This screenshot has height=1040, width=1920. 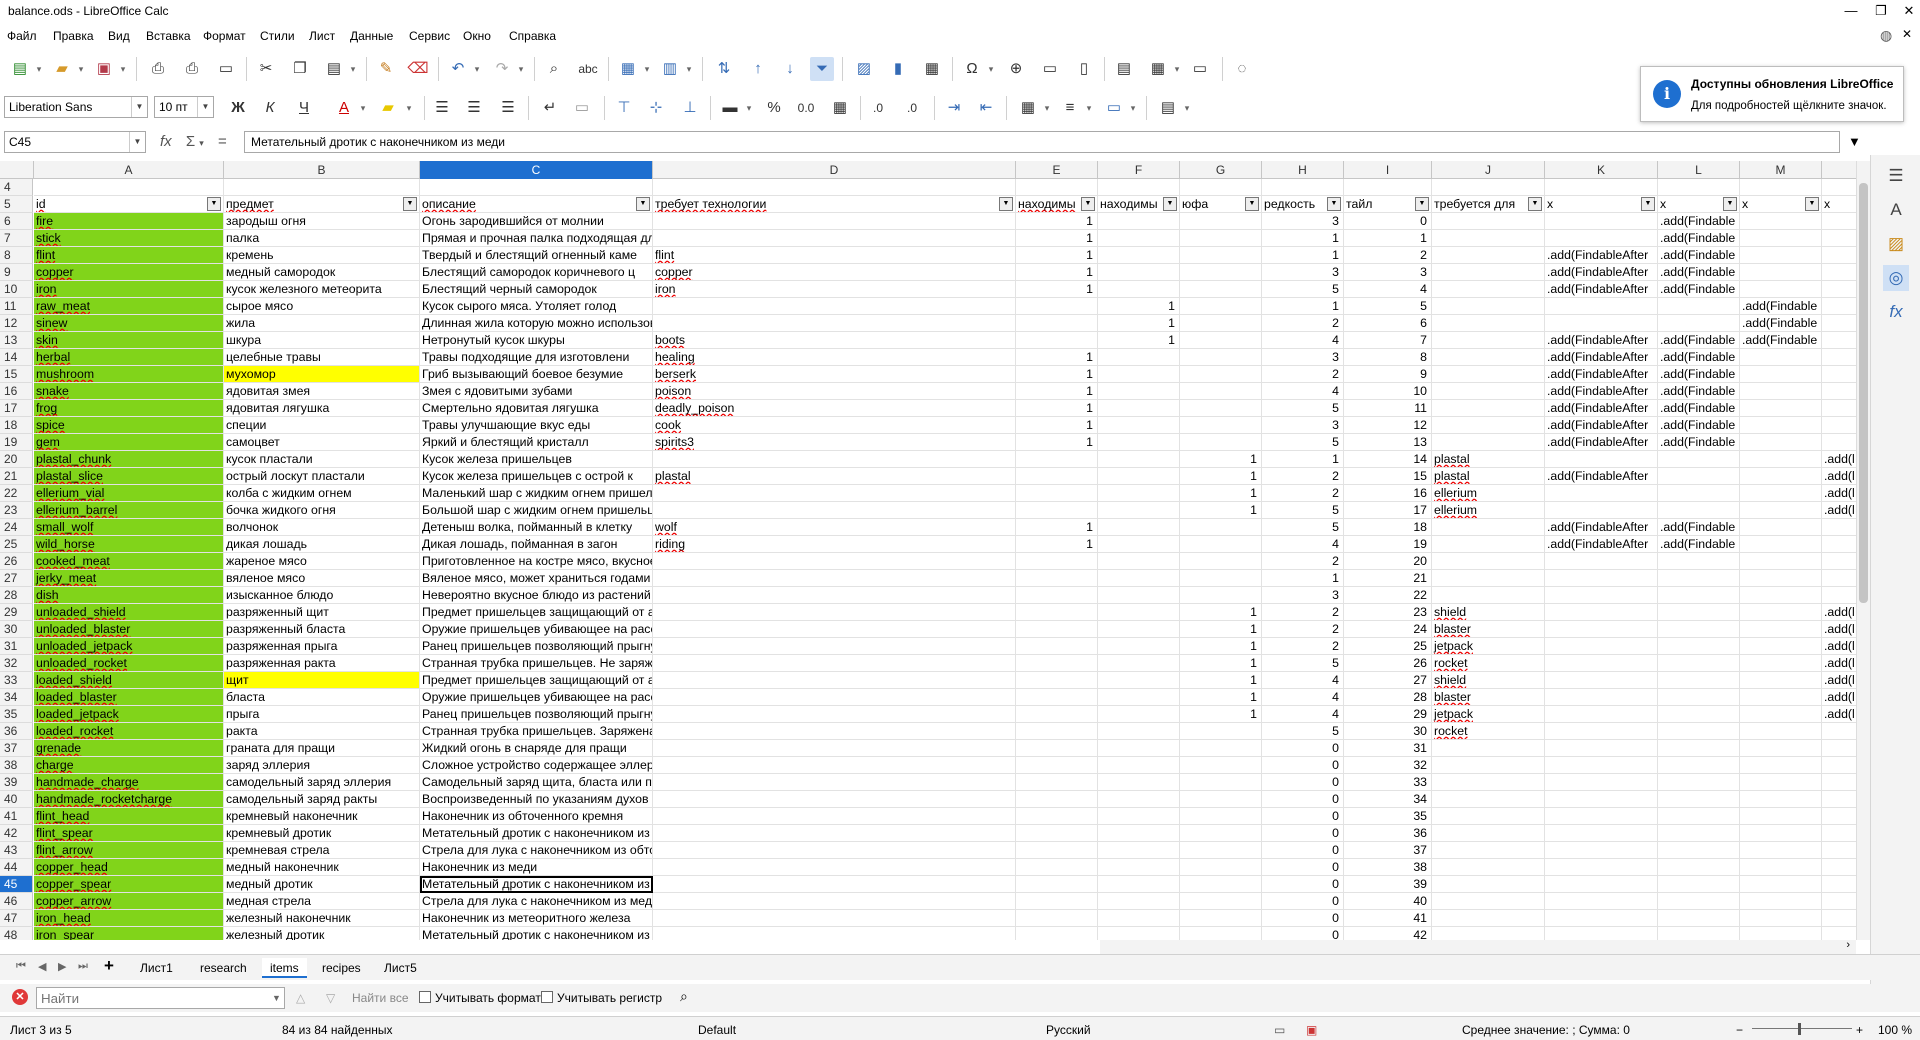 I want to click on cell-a42: flint_spear, so click(x=129, y=833).